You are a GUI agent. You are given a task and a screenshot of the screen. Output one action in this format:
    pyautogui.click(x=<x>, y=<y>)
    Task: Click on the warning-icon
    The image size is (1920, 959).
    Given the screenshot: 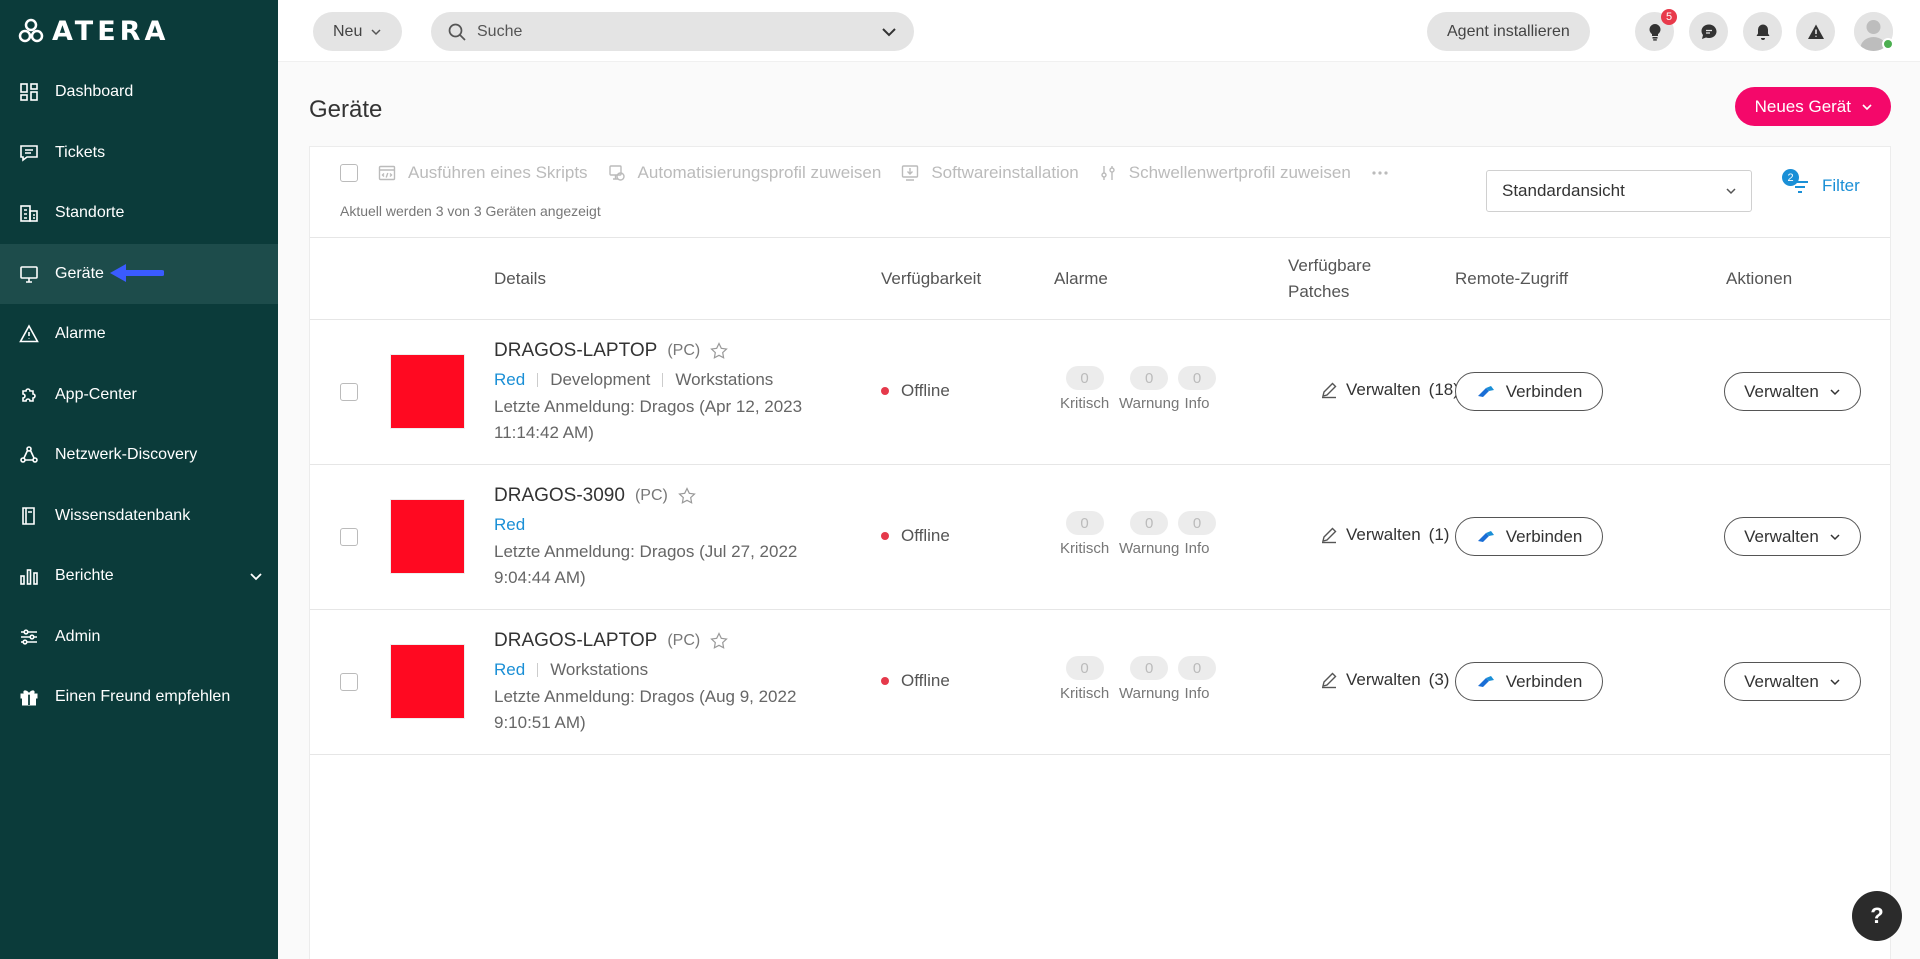 What is the action you would take?
    pyautogui.click(x=1815, y=31)
    